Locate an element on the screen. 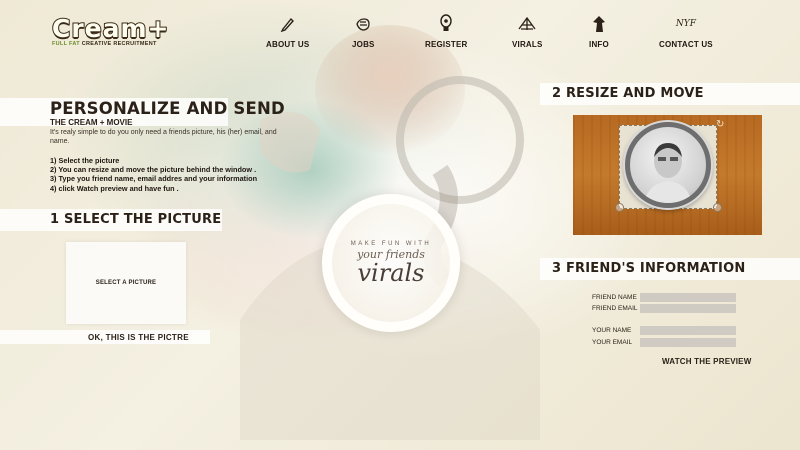  step-item: 1) Select the picture is located at coordinates (85, 160).